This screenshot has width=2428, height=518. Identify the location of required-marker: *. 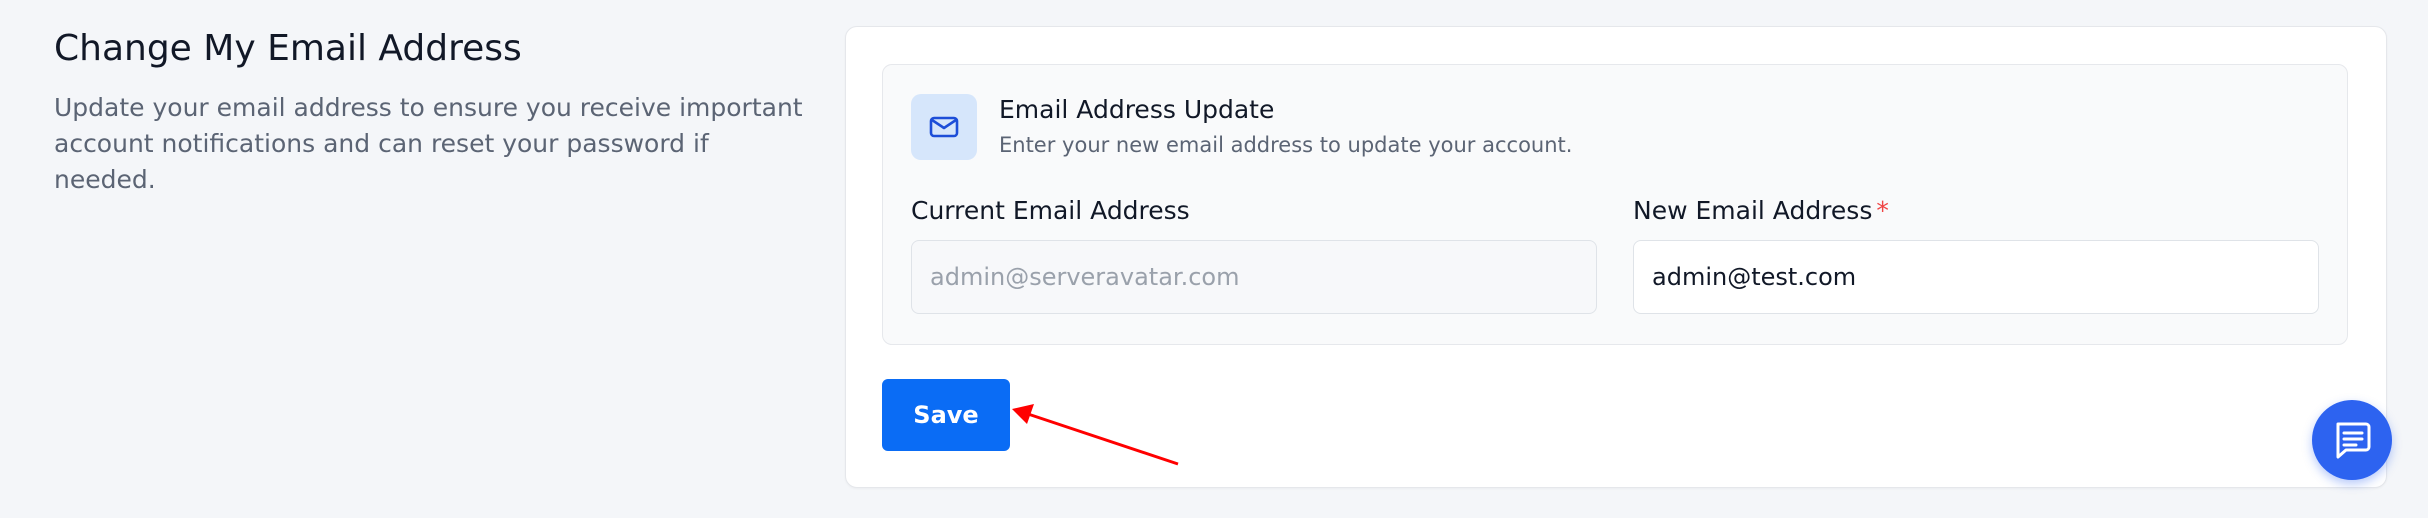
(1882, 210).